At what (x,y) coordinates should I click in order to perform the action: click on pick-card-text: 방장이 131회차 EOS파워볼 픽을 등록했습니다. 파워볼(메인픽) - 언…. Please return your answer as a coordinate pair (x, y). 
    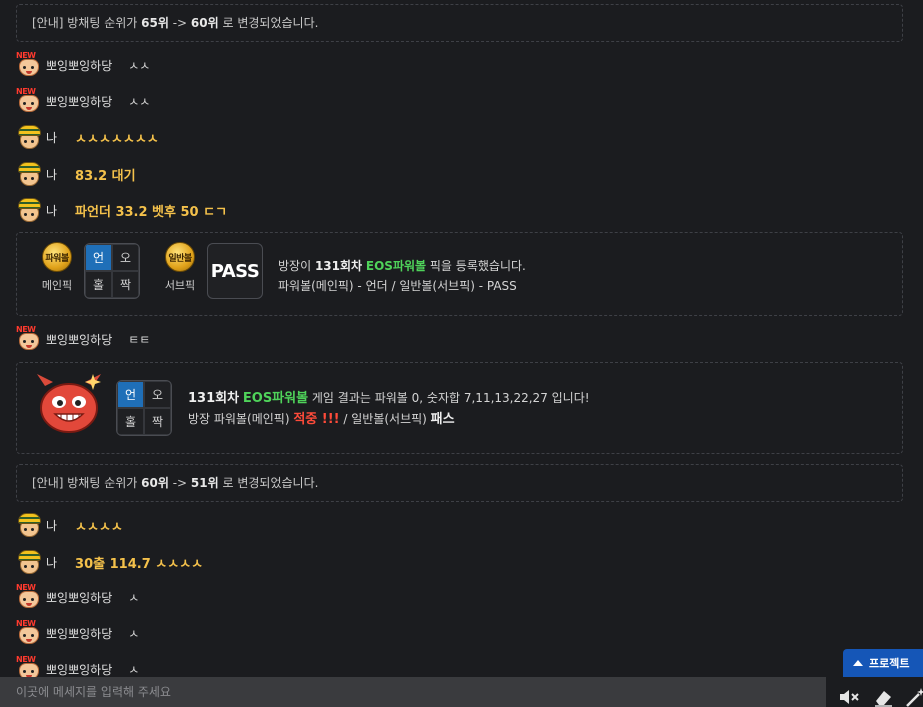
    Looking at the image, I should click on (402, 276).